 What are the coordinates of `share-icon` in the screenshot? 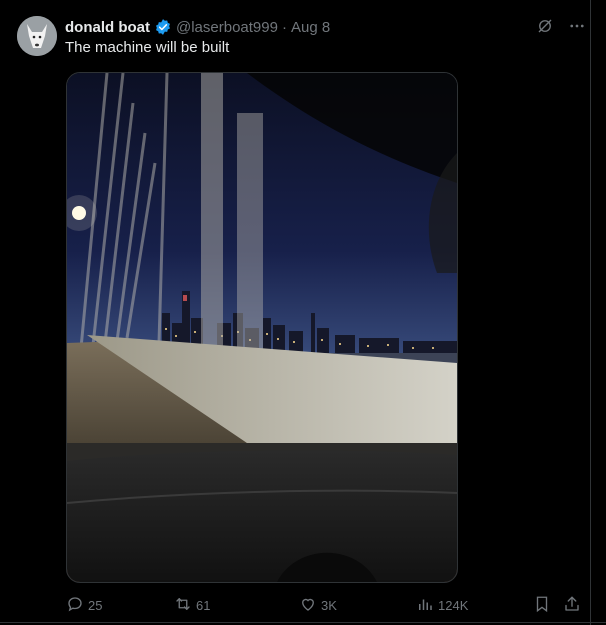 It's located at (574, 605).